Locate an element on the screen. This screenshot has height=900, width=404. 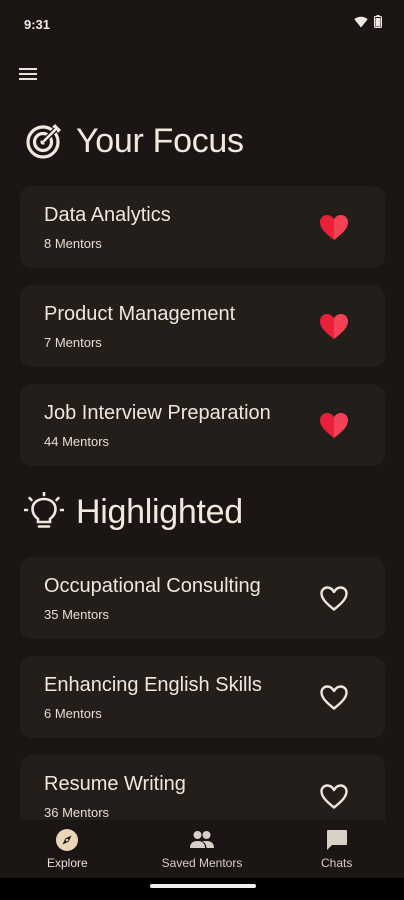
nav-label: Explore is located at coordinates (67, 863).